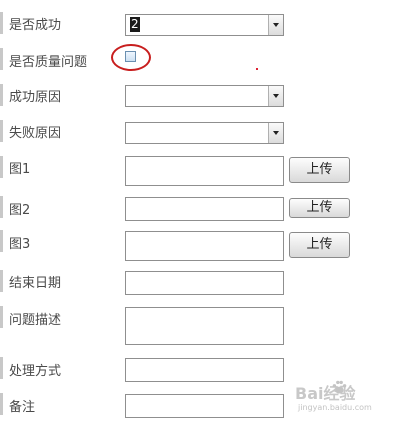 The image size is (413, 428). I want to click on handling-label: 处理方式, so click(35, 371).